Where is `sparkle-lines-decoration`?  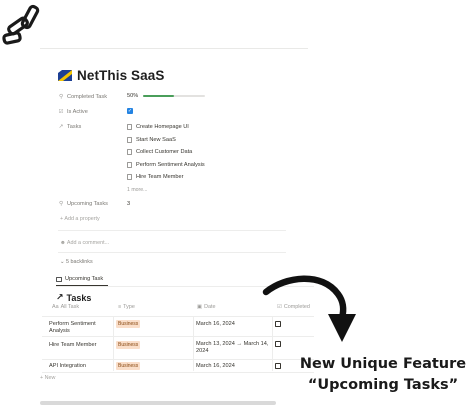 sparkle-lines-decoration is located at coordinates (21, 24).